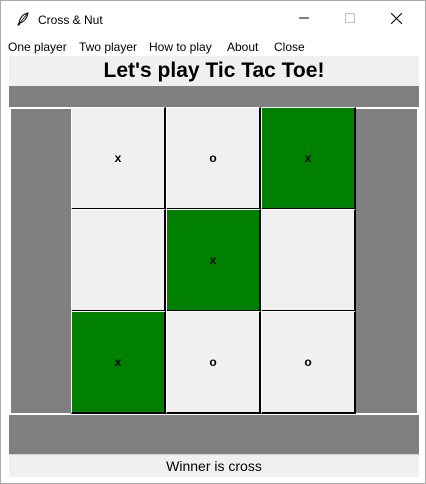  Describe the element at coordinates (180, 47) in the screenshot. I see `menu-how-to-play: How to play` at that location.